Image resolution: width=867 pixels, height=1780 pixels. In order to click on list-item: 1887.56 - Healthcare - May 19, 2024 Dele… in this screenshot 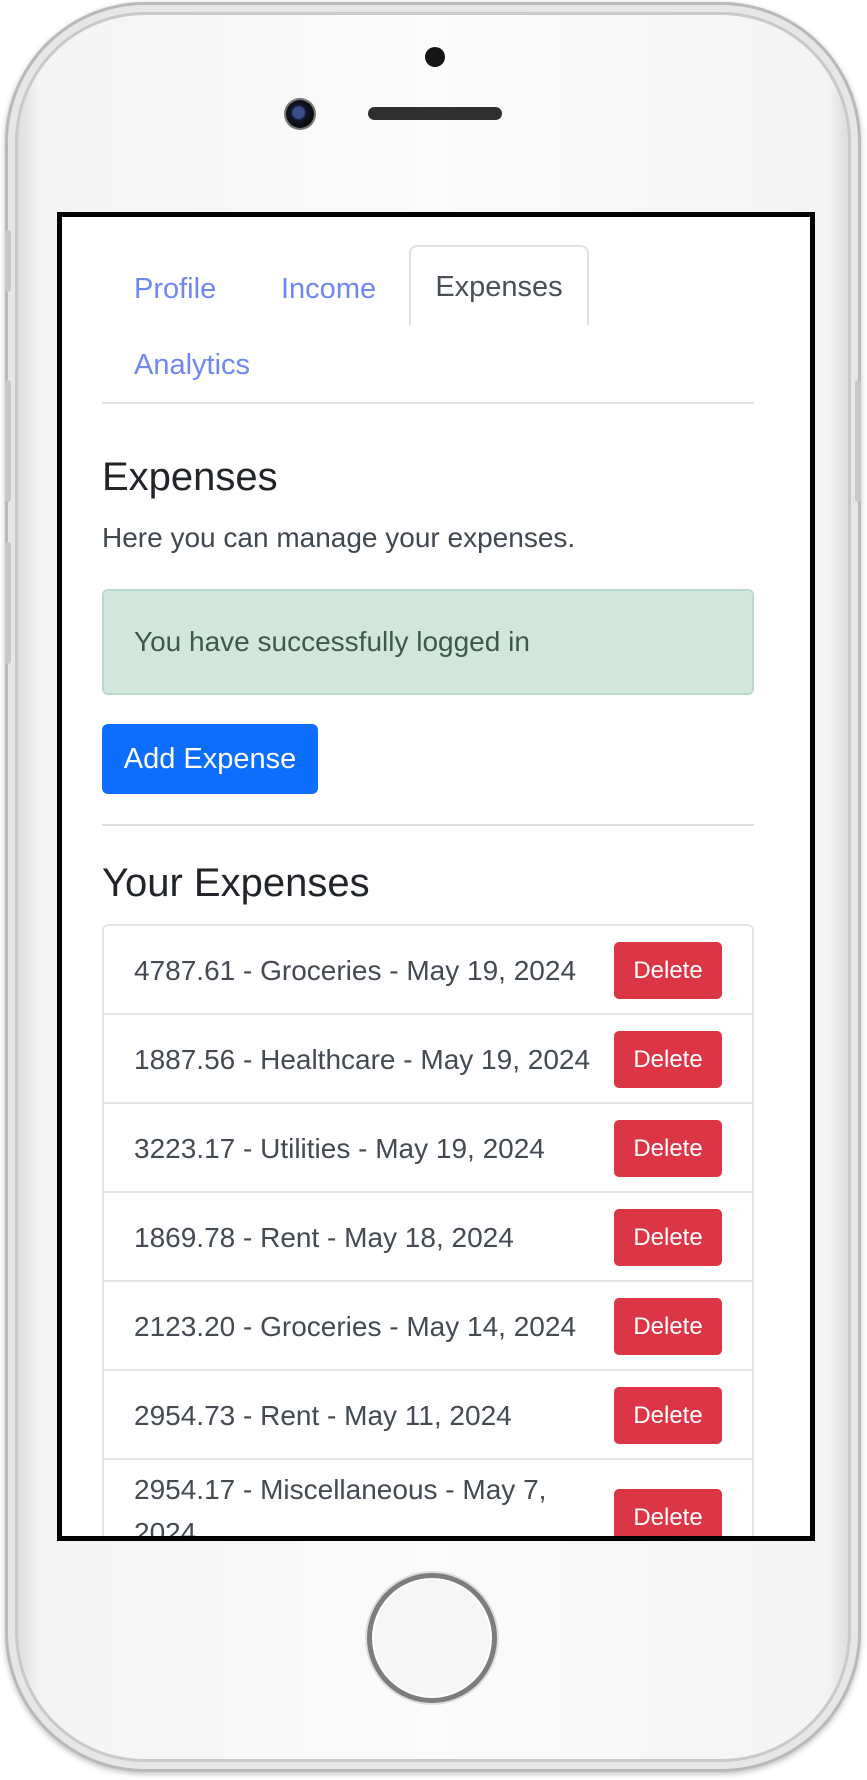, I will do `click(428, 1059)`.